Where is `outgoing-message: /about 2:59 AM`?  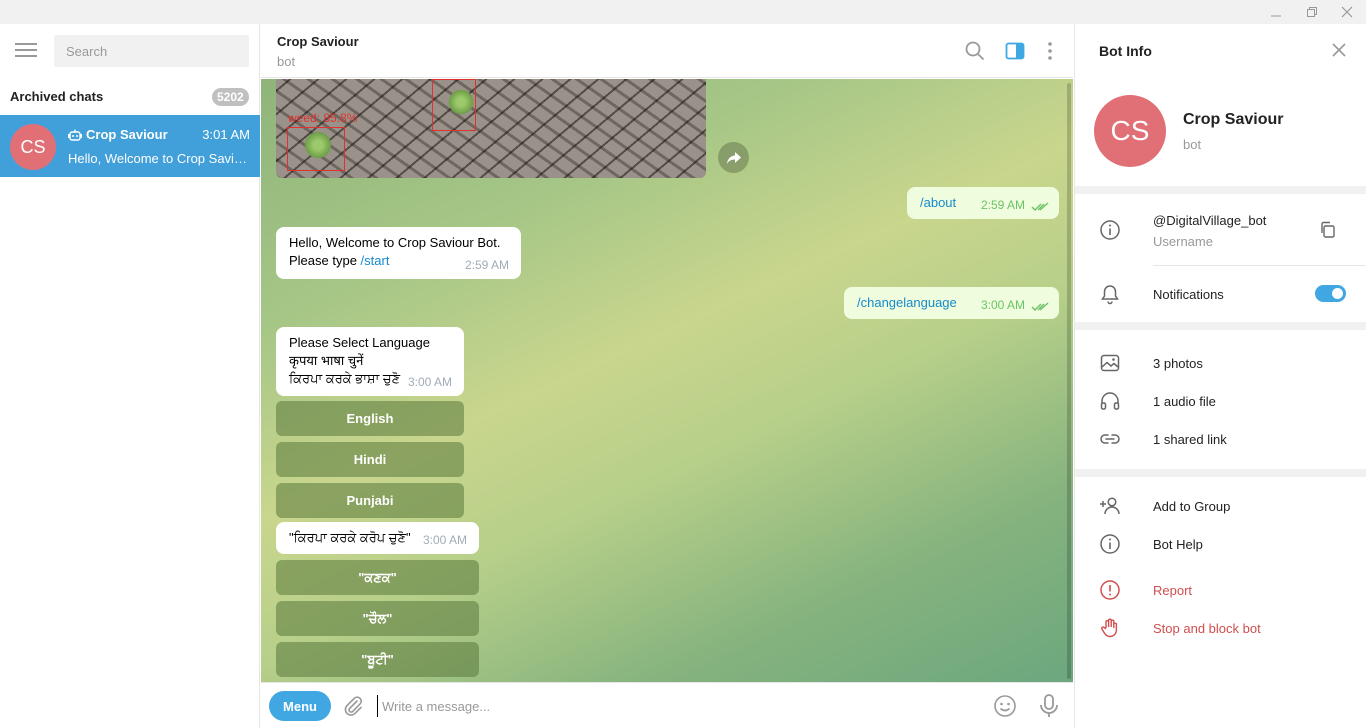
outgoing-message: /about 2:59 AM is located at coordinates (983, 203).